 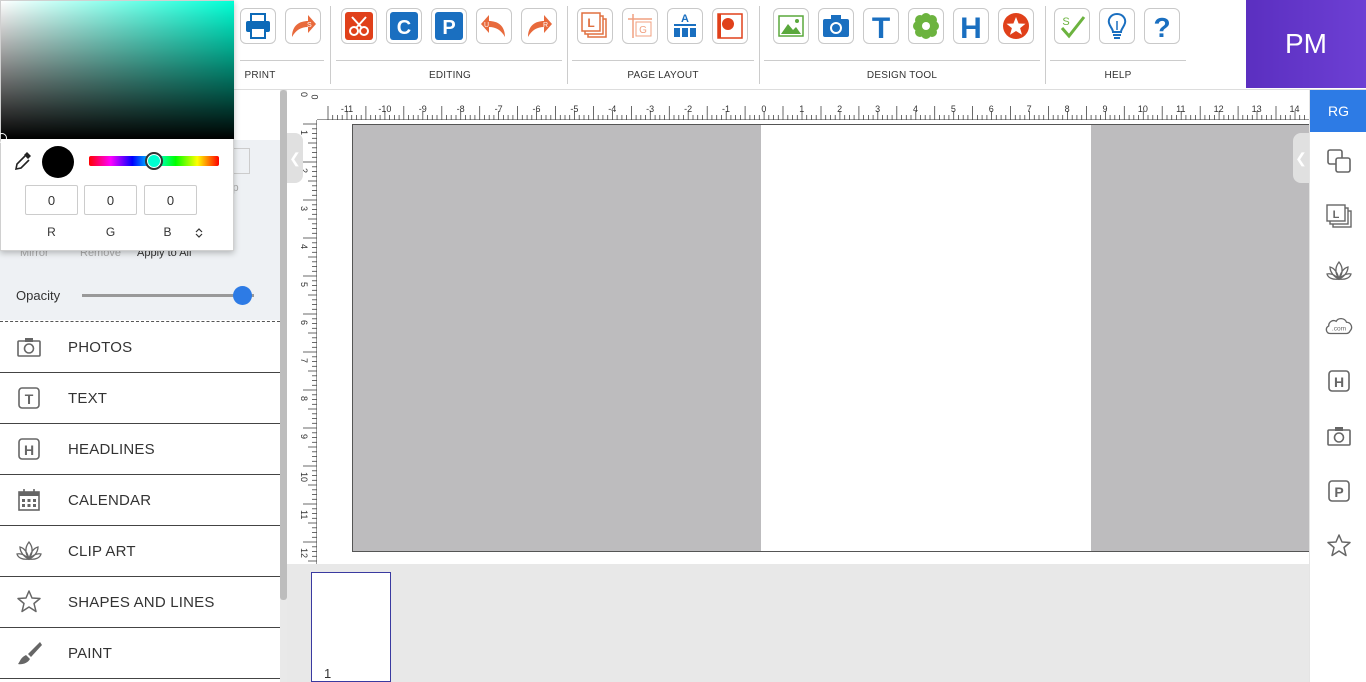 I want to click on eyedropper-icon, so click(x=23, y=163).